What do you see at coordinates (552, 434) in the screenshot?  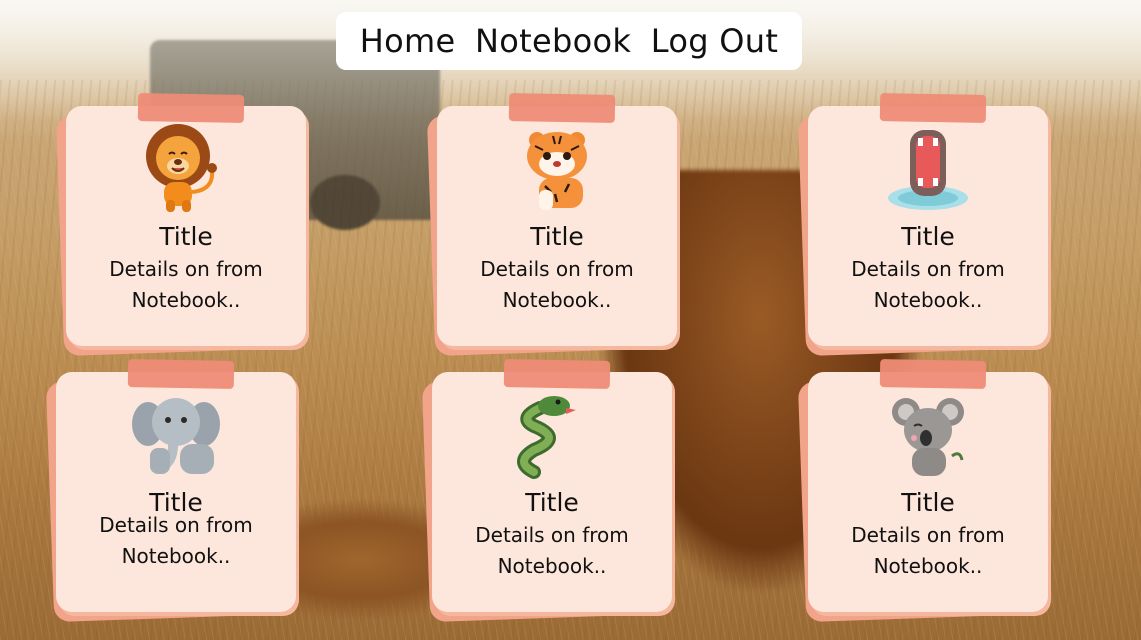 I see `snake-icon` at bounding box center [552, 434].